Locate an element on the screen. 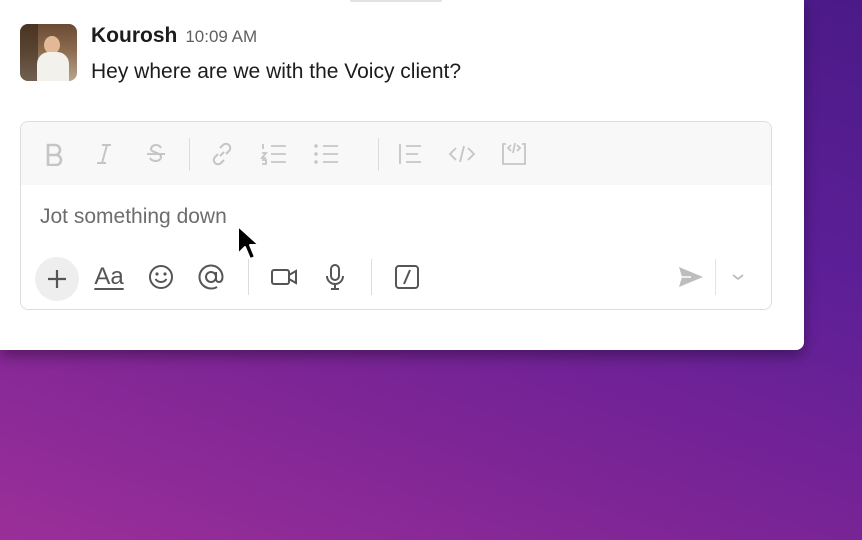 This screenshot has width=862, height=540. plus-icon is located at coordinates (57, 279).